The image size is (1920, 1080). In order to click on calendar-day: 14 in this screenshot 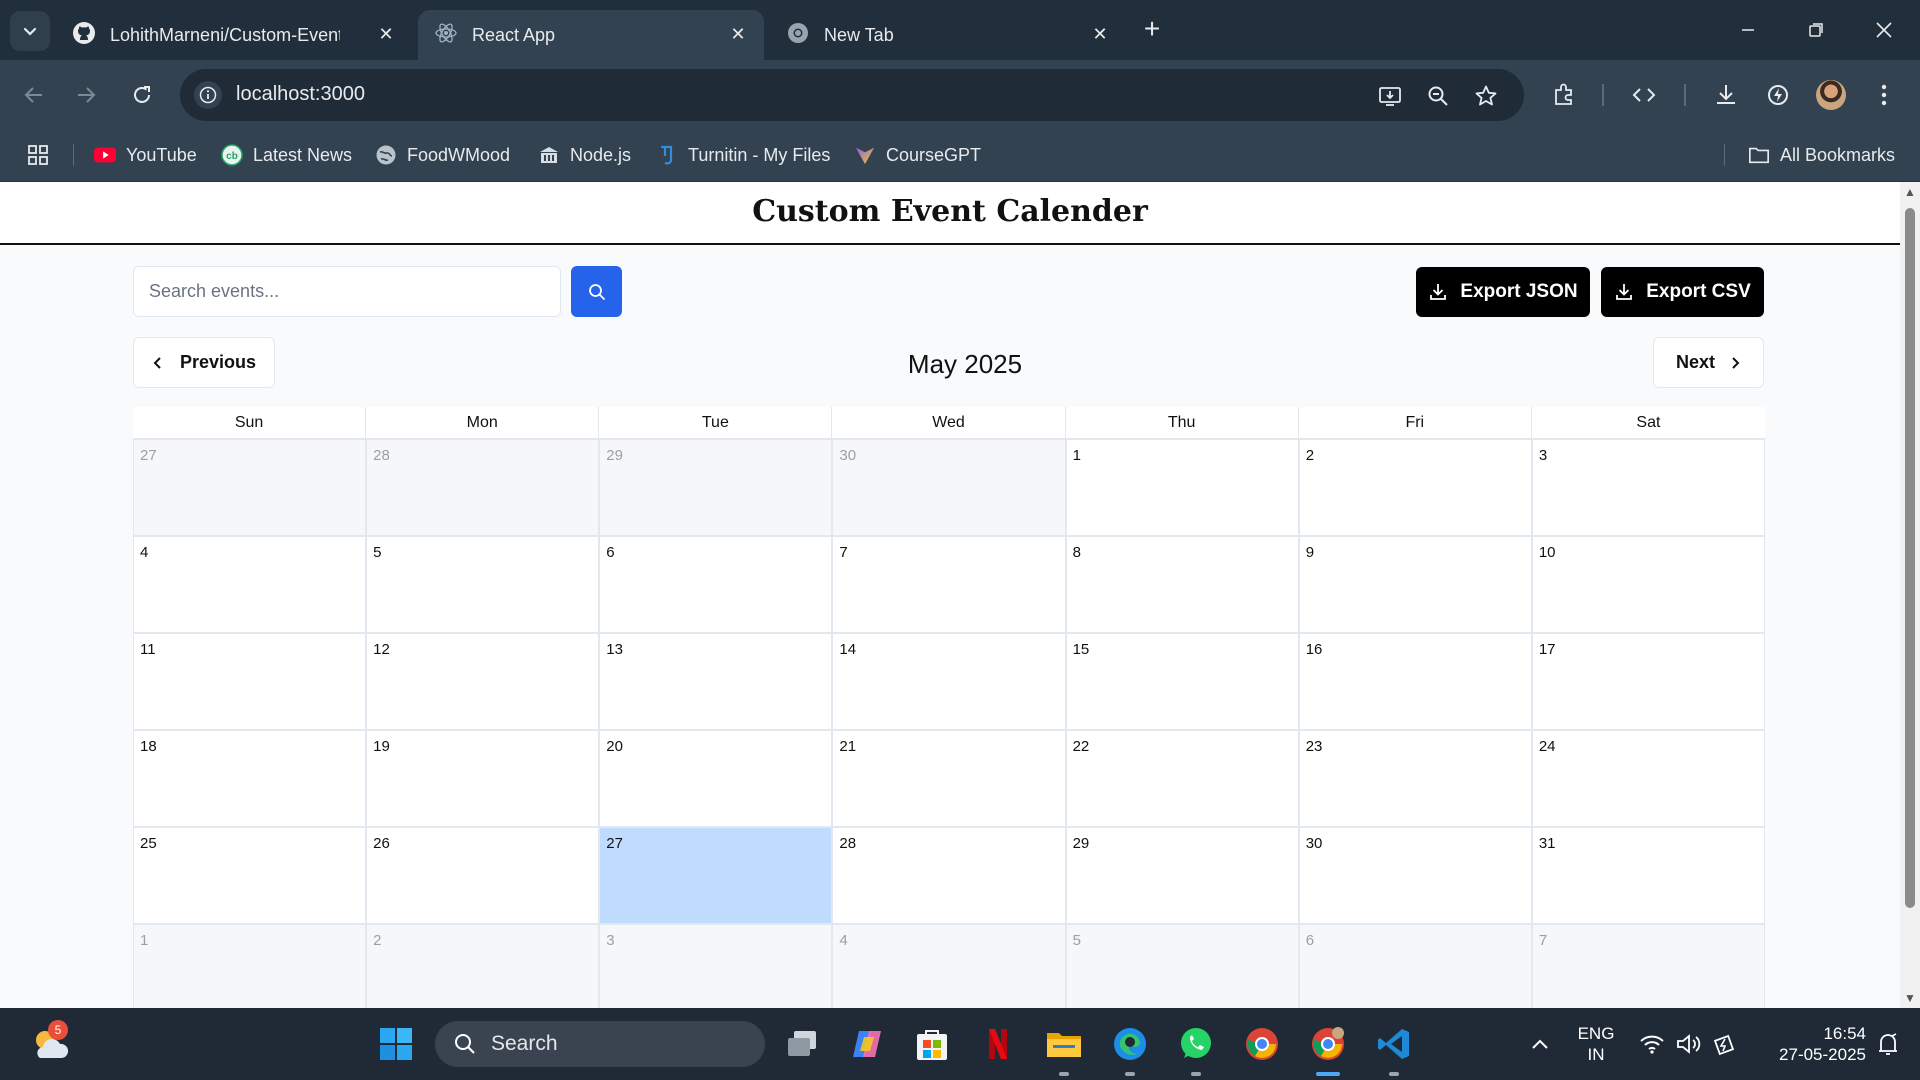, I will do `click(949, 681)`.